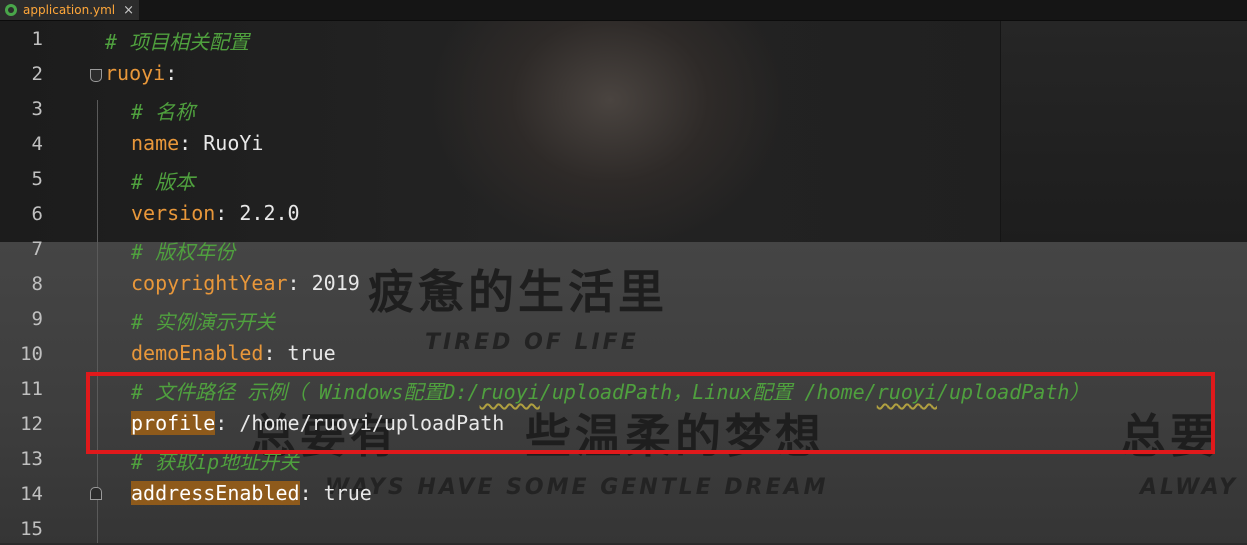  Describe the element at coordinates (37, 179) in the screenshot. I see `line-number: 5` at that location.